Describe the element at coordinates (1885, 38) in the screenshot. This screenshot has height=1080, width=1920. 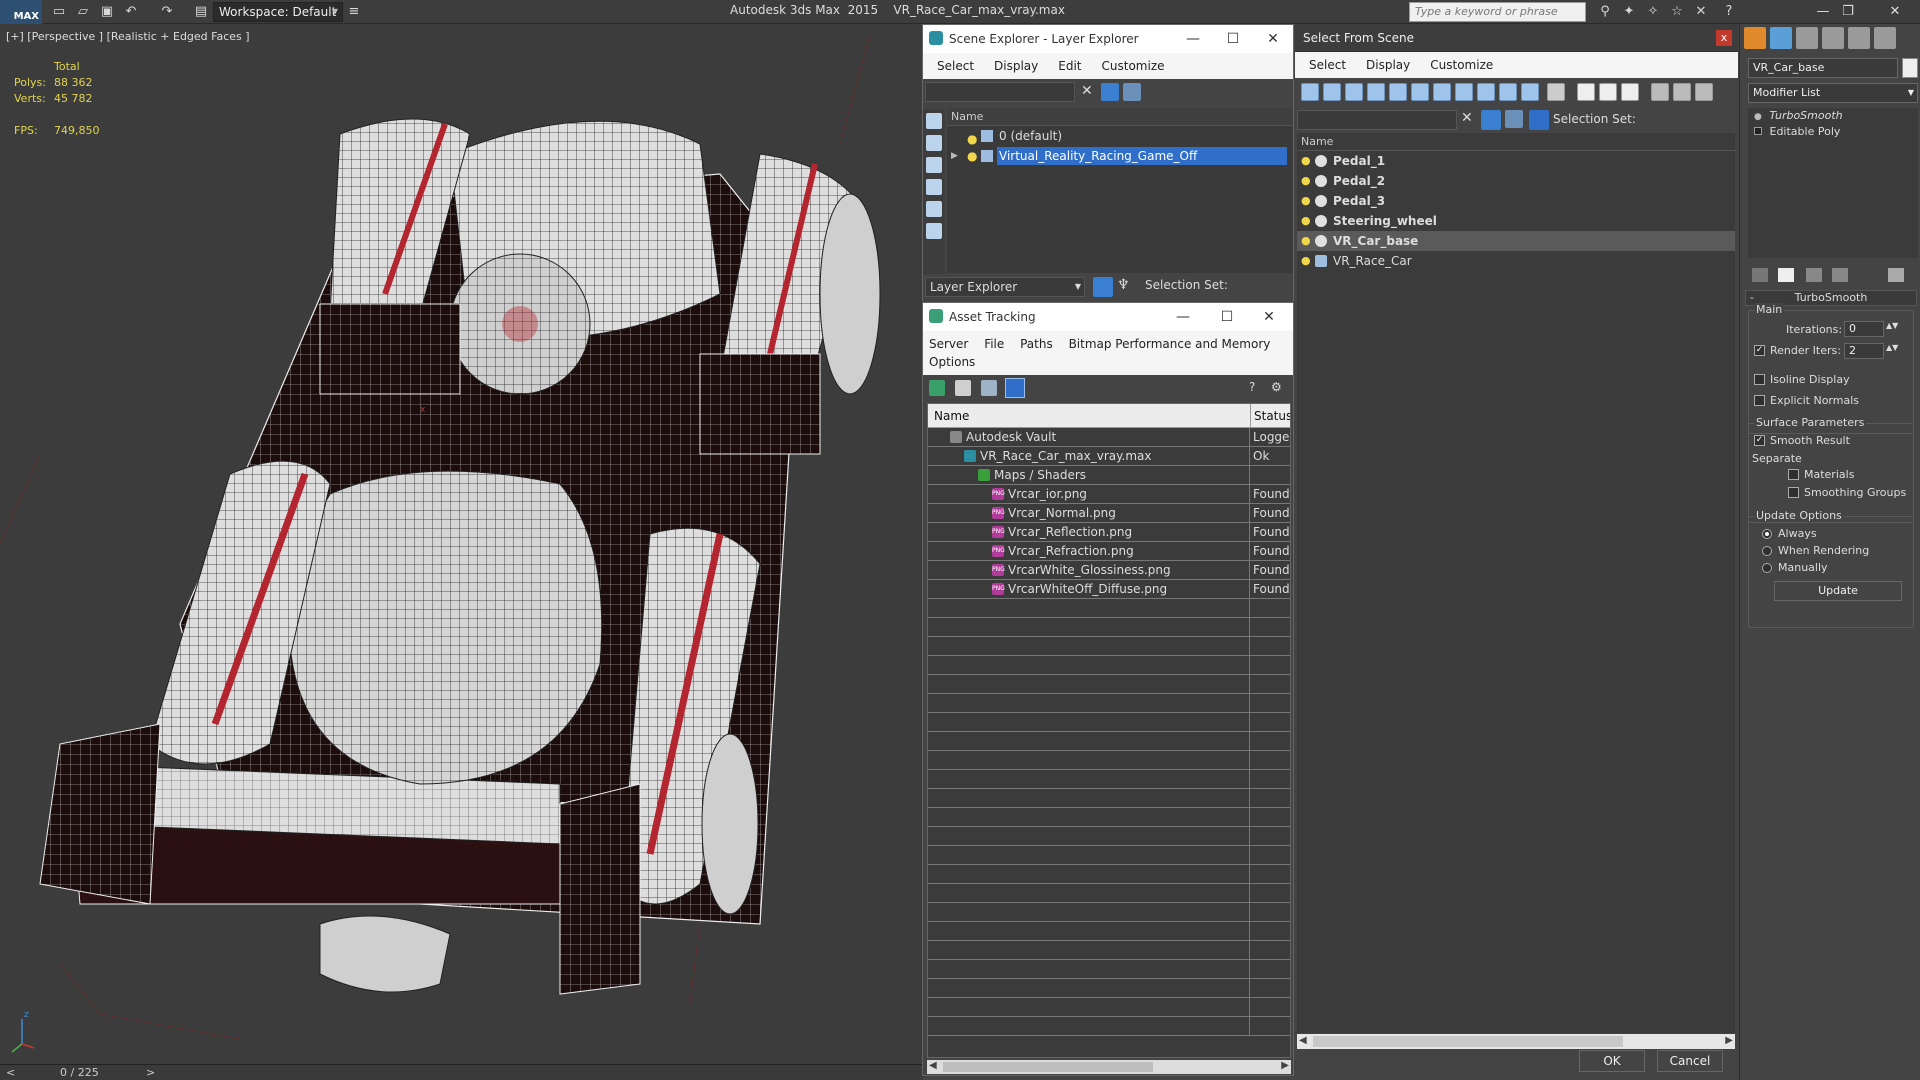
I see `utilities-tab-icon` at that location.